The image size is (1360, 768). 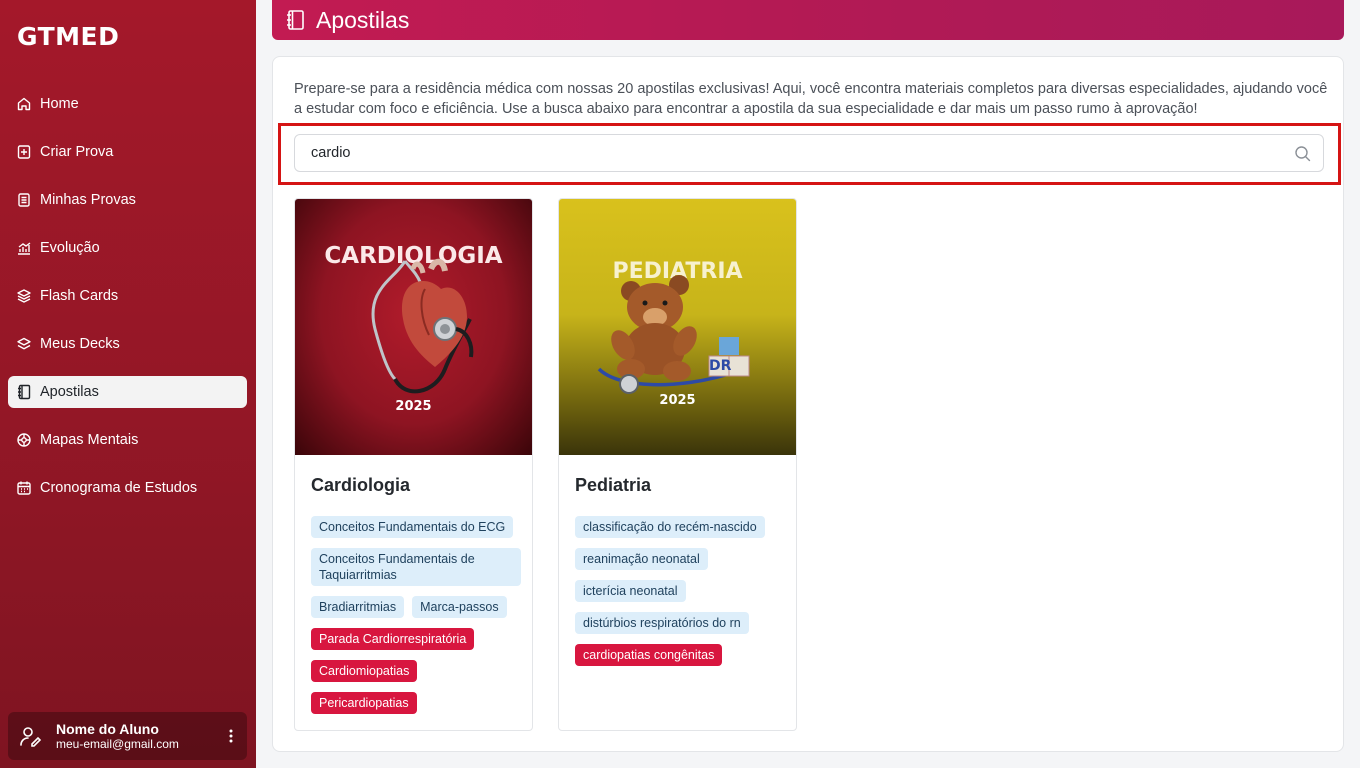 I want to click on sidebar-item-apostilas: Apostilas, so click(x=127, y=392).